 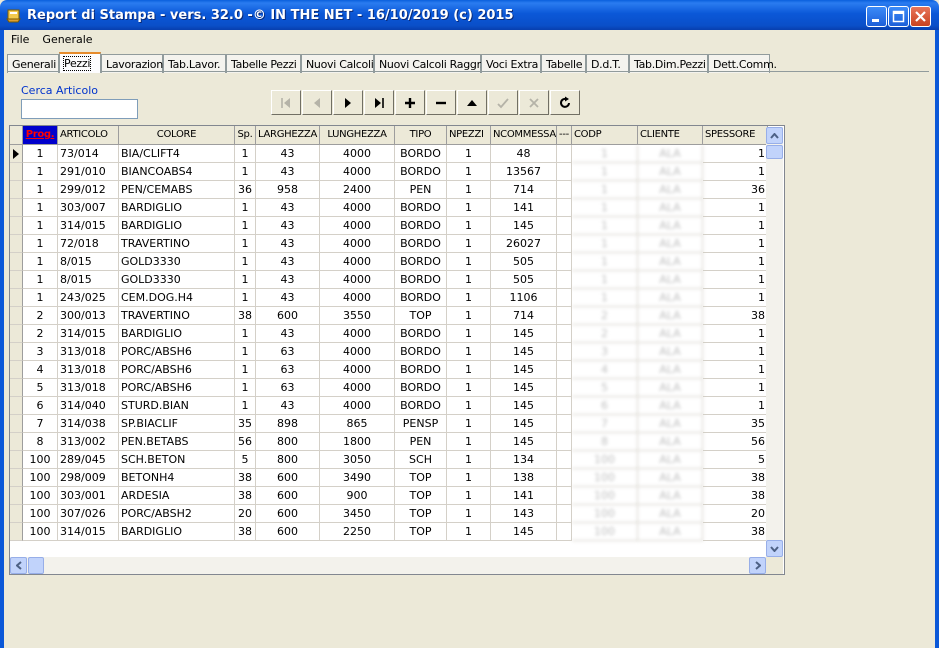 I want to click on cell-sp: 56, so click(x=245, y=442).